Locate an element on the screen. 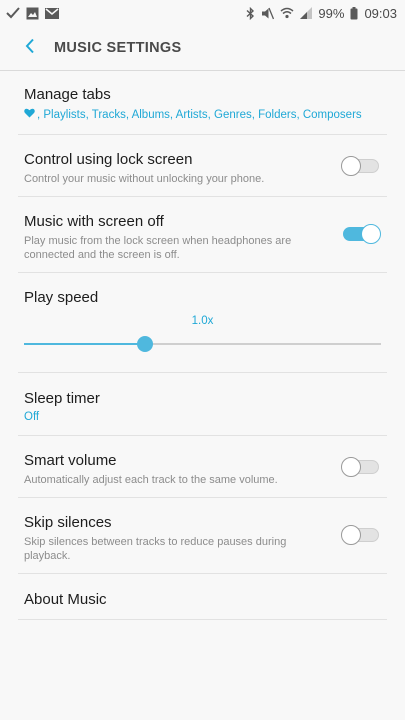 The image size is (405, 720). slider-knob is located at coordinates (145, 344).